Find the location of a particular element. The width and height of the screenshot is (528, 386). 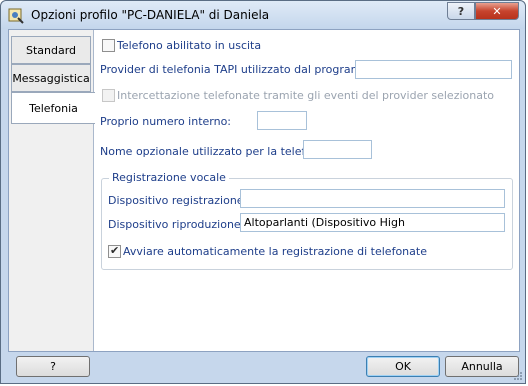

ok-button: OK is located at coordinates (403, 366).